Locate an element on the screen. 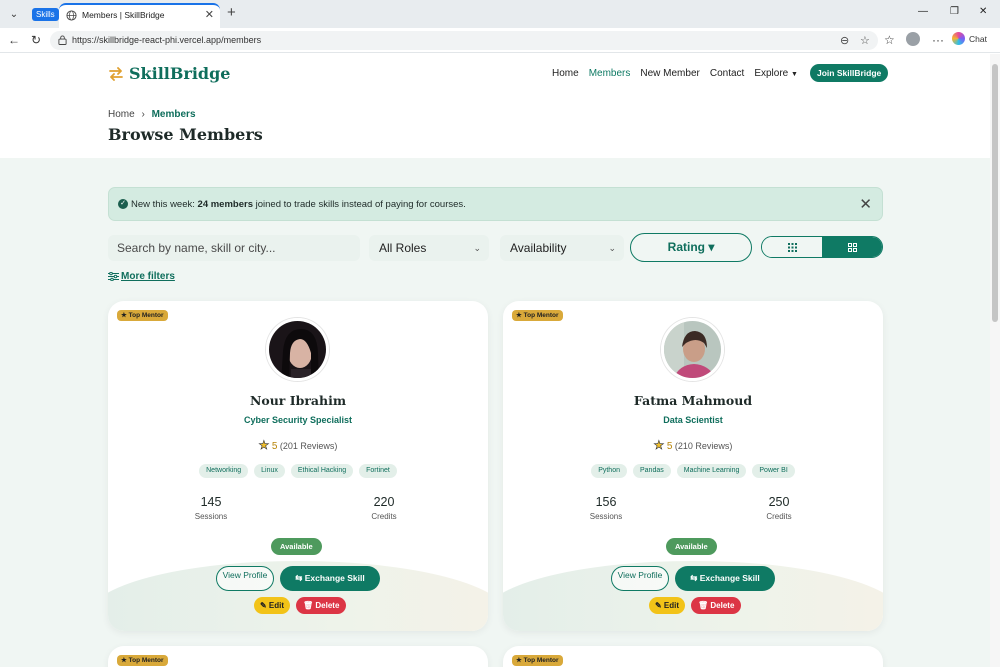  credits-stat: 250 Credits is located at coordinates (779, 508).